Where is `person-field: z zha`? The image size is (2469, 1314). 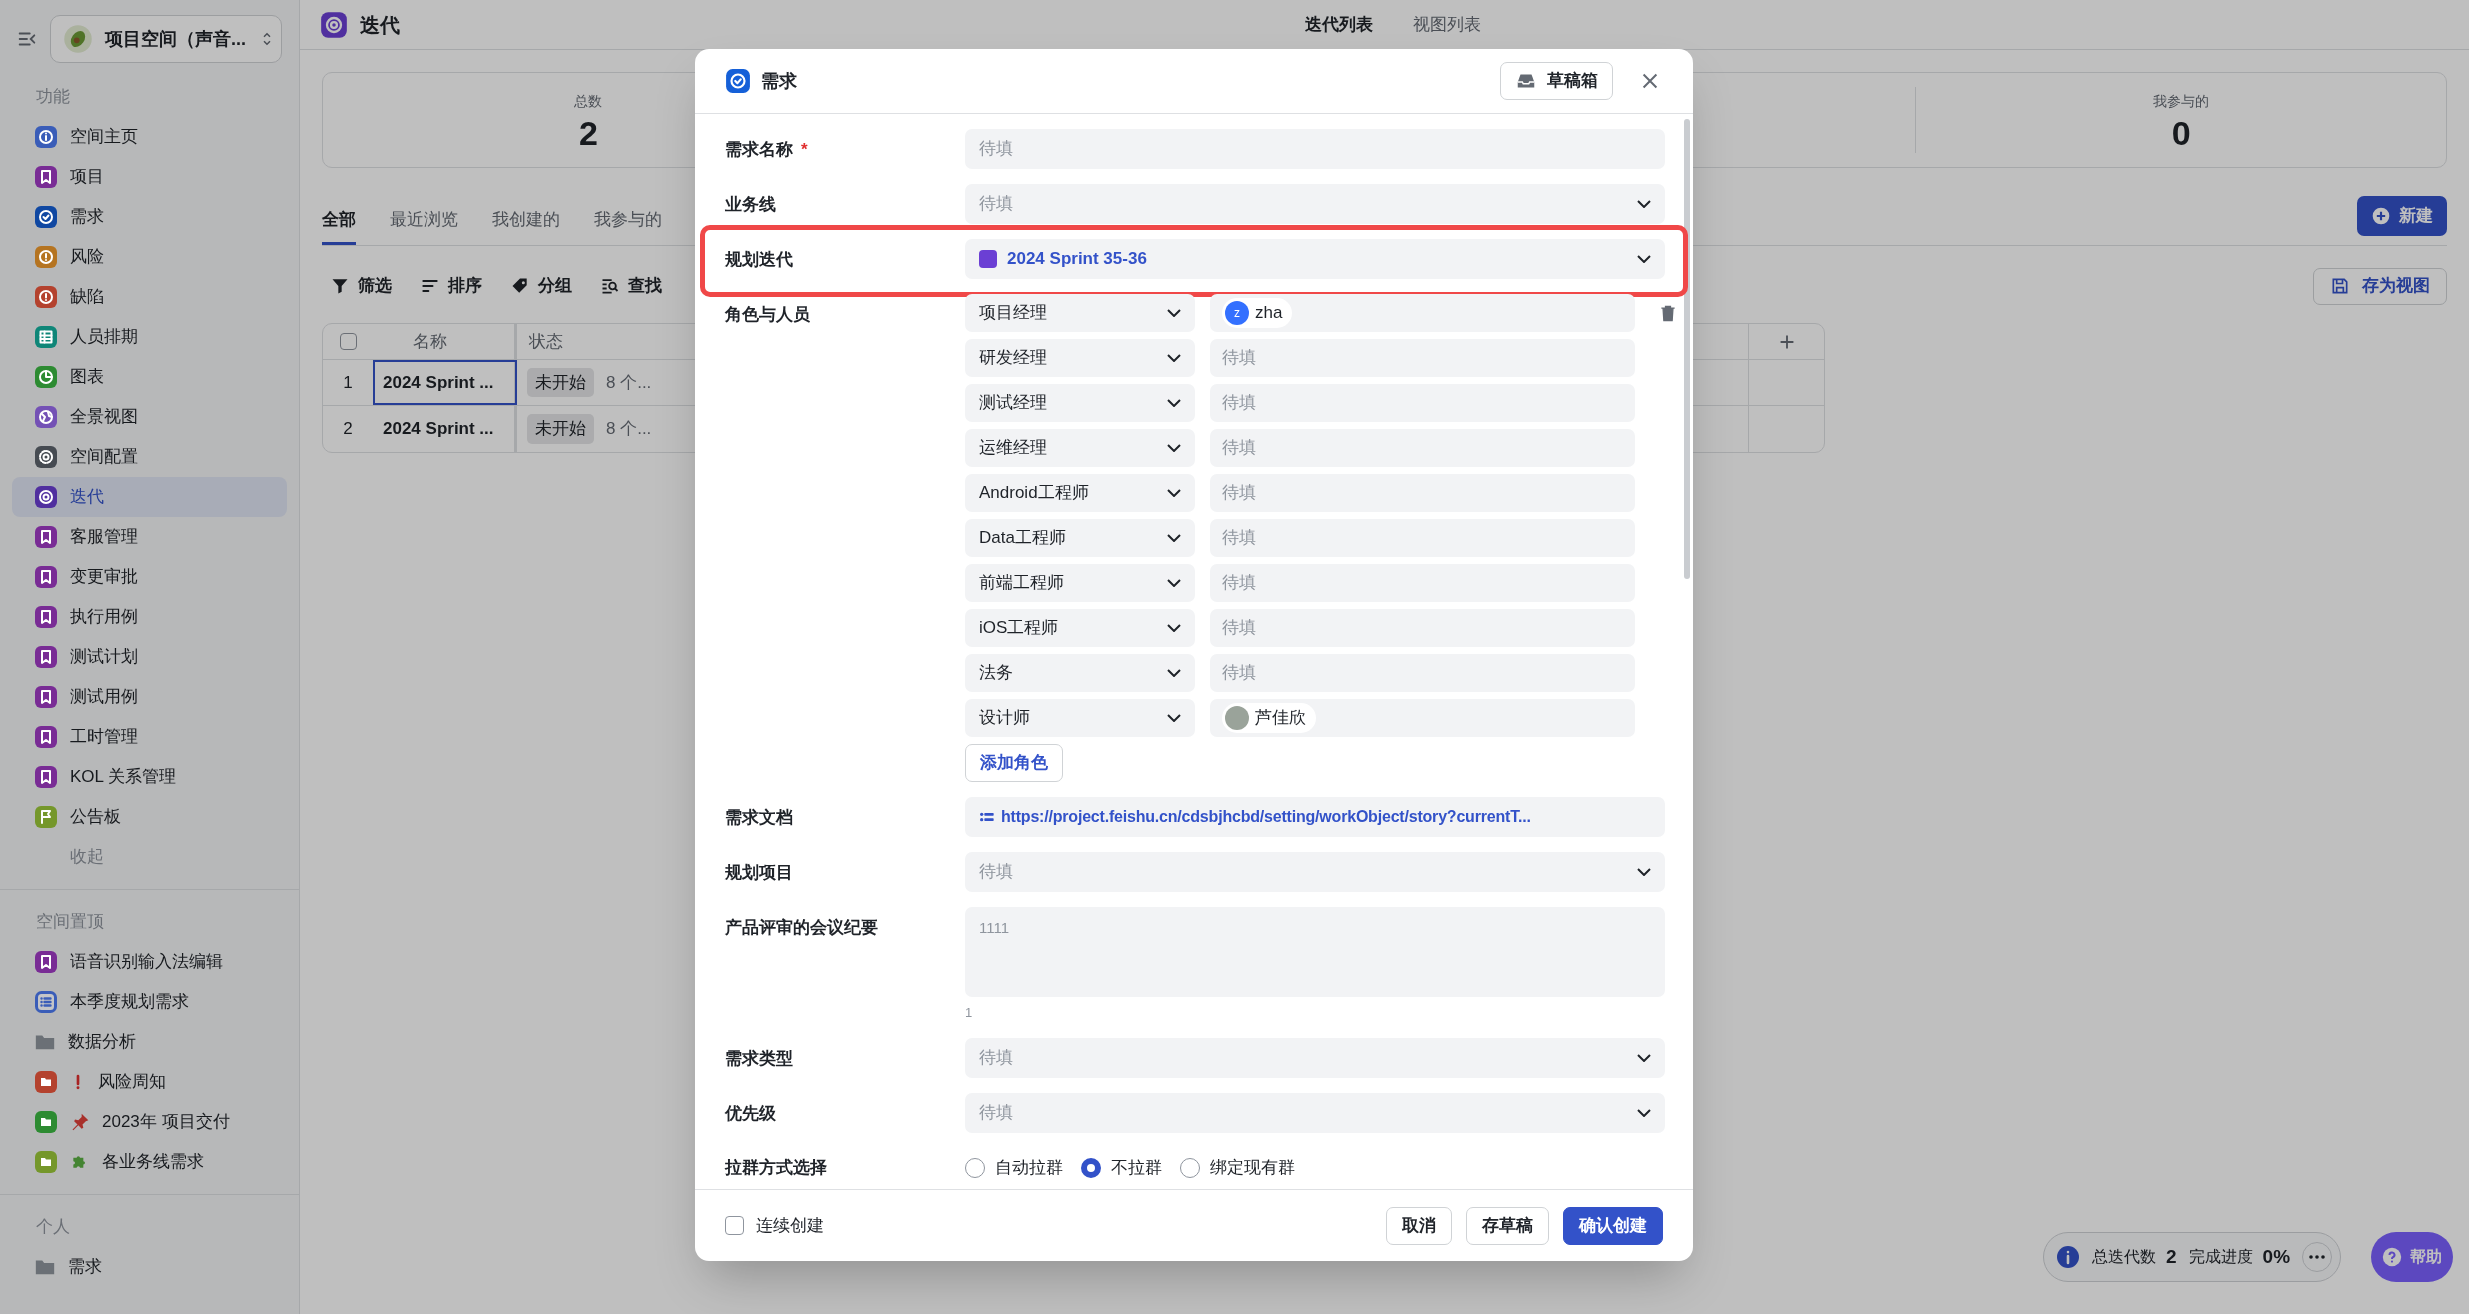 person-field: z zha is located at coordinates (1422, 313).